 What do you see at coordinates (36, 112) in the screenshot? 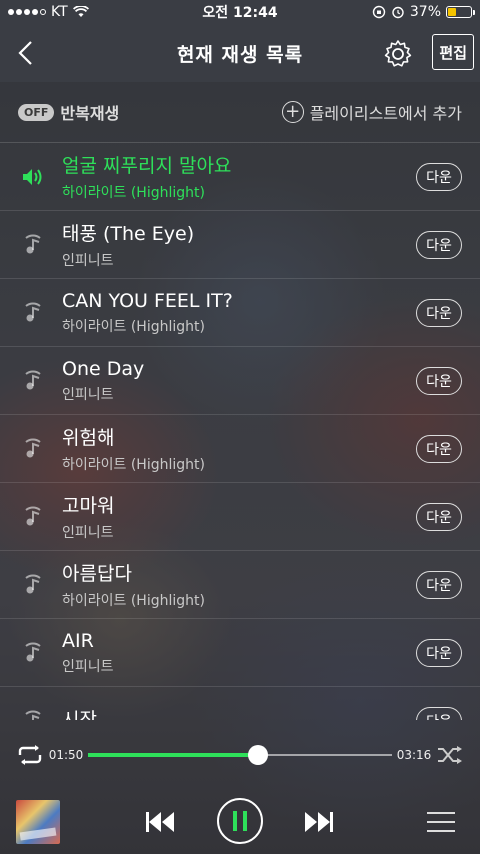
I see `repeat-off-badge: OFF` at bounding box center [36, 112].